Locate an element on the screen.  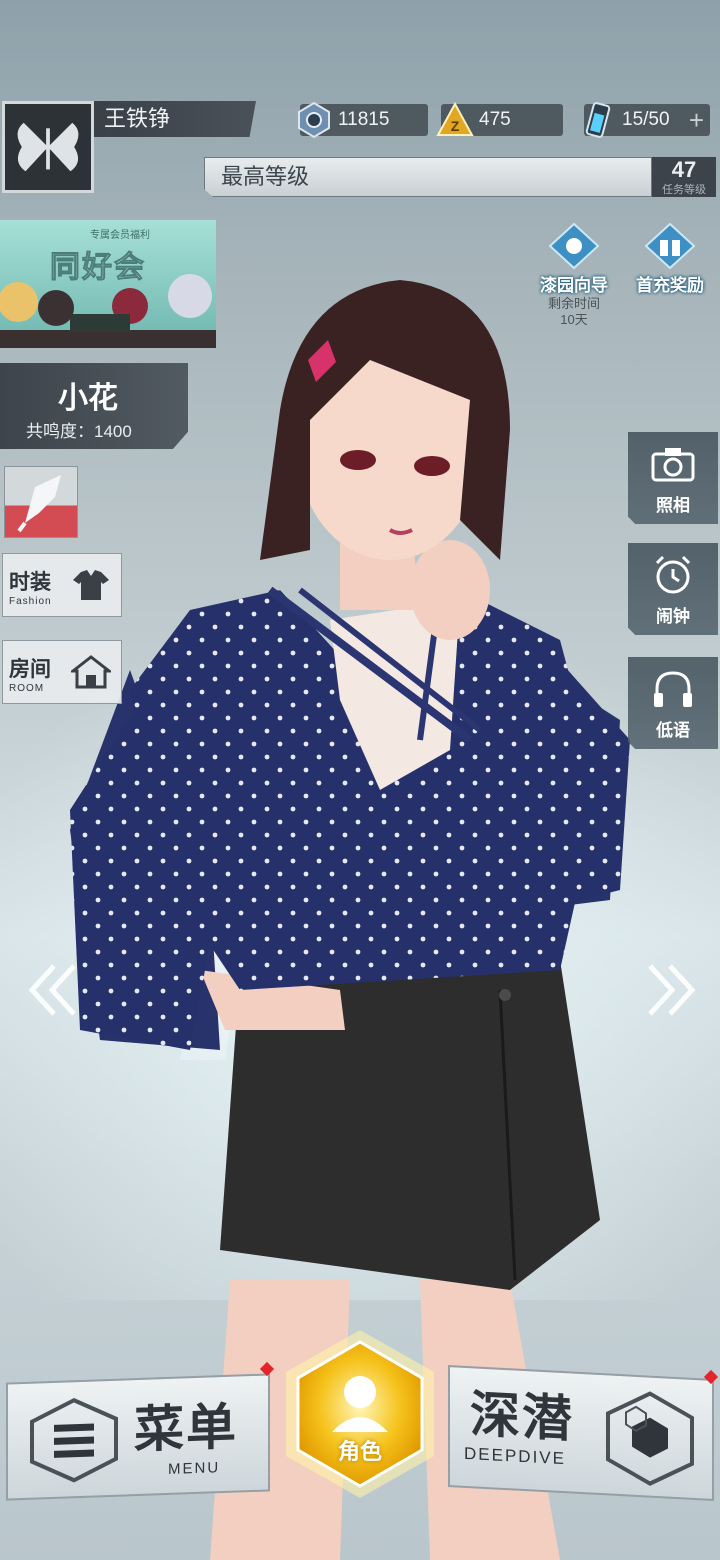
guide-time-label: 剩余时间 is located at coordinates (573, 303).